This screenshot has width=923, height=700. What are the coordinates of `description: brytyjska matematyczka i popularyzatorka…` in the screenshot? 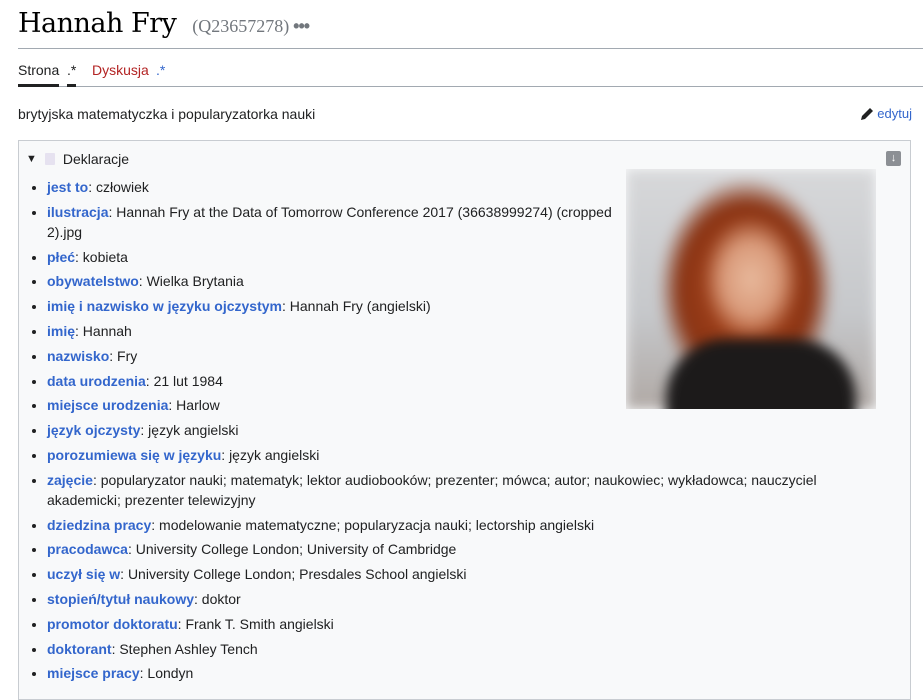 It's located at (167, 114).